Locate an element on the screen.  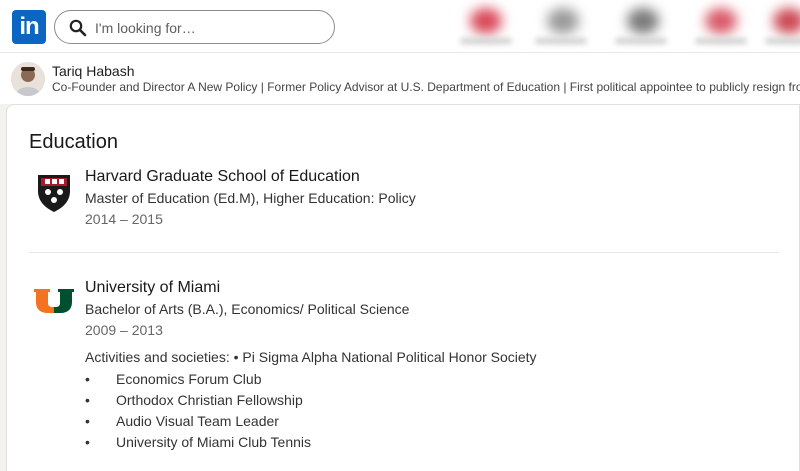
activity-text: Audio Visual Team Leader is located at coordinates (197, 421).